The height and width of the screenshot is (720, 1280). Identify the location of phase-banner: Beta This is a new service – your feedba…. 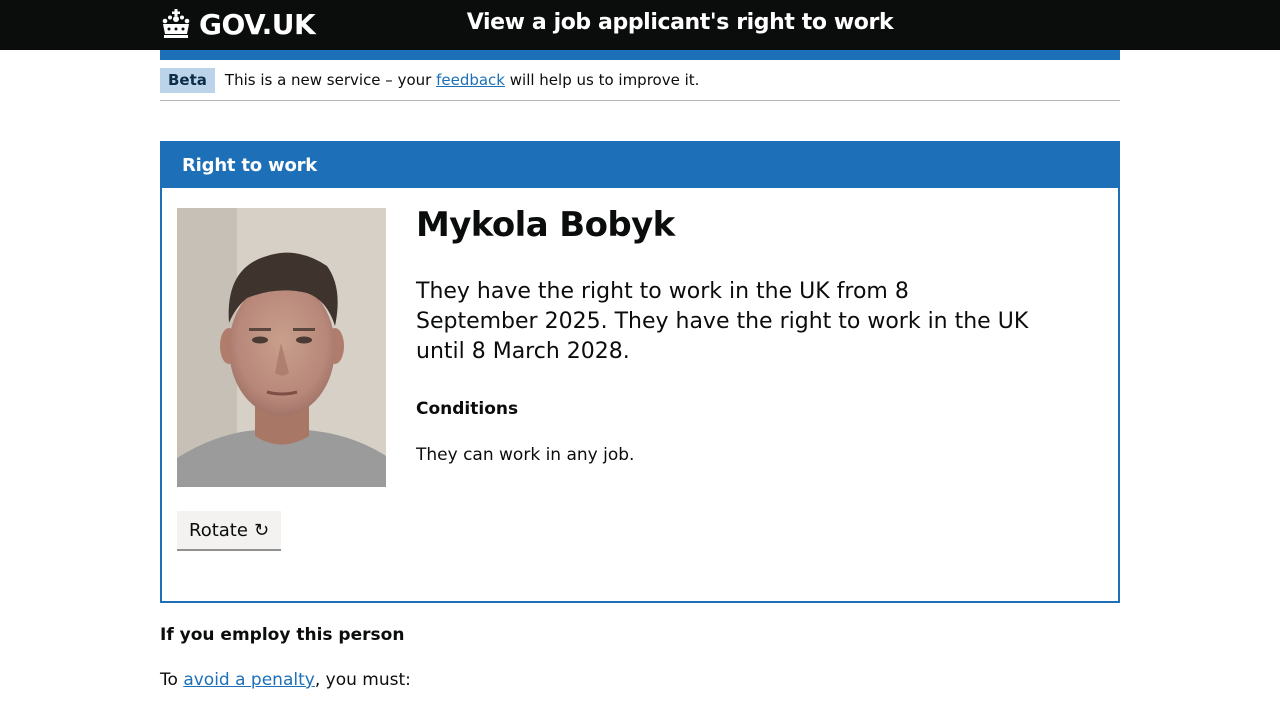
(640, 80).